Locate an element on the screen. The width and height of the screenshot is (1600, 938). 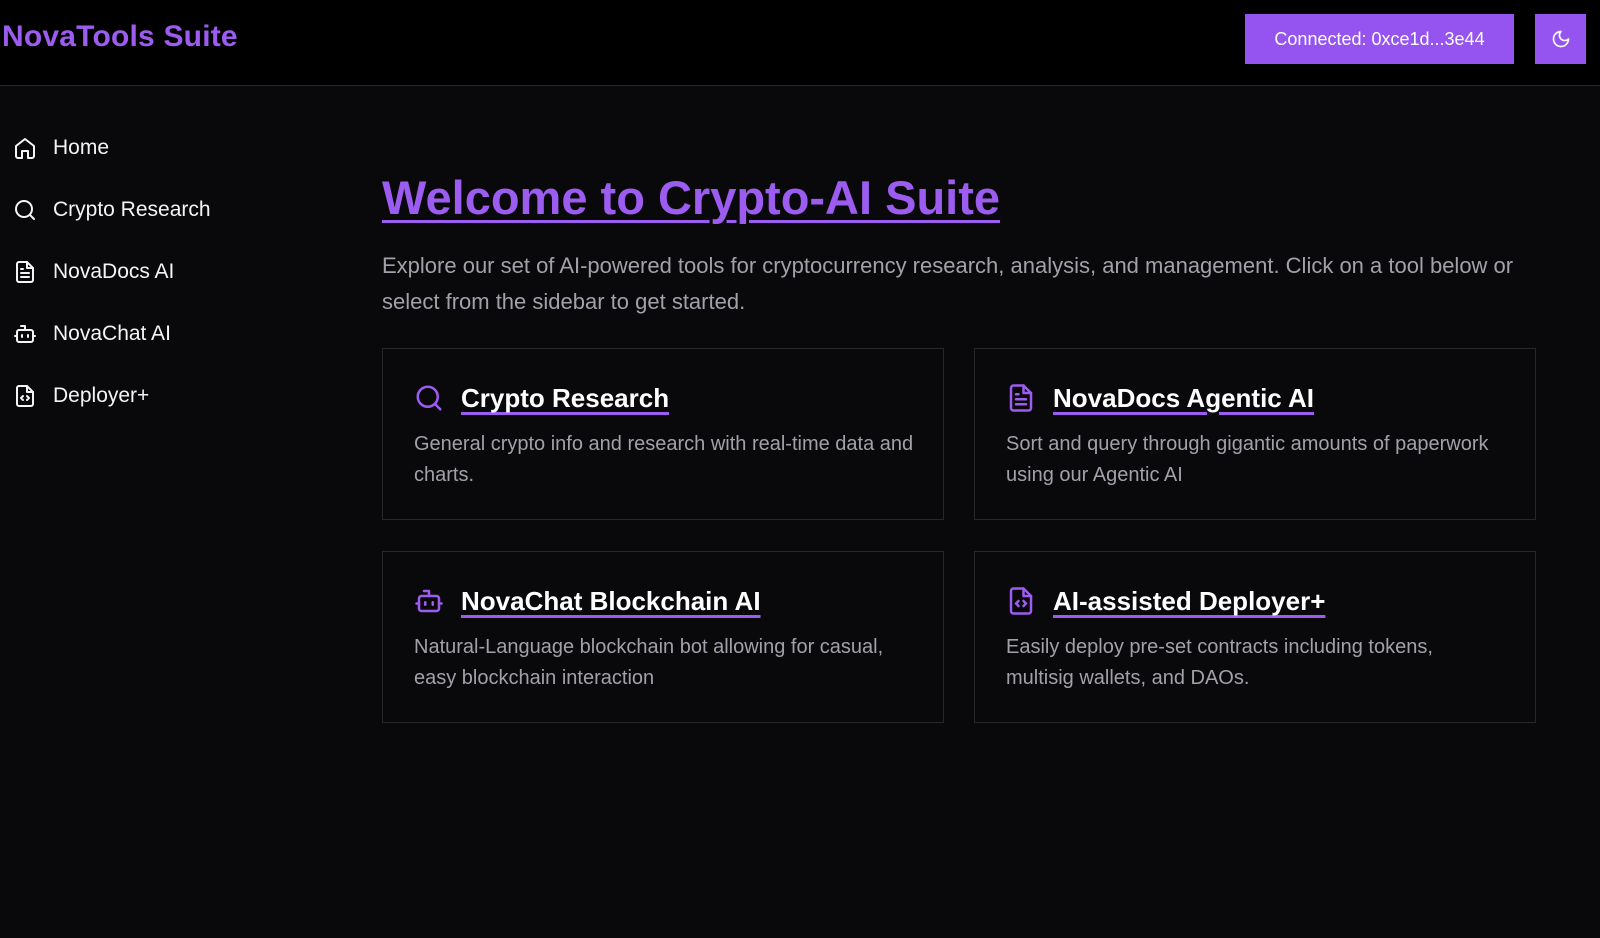
sidebar-item-label: Home is located at coordinates (81, 147).